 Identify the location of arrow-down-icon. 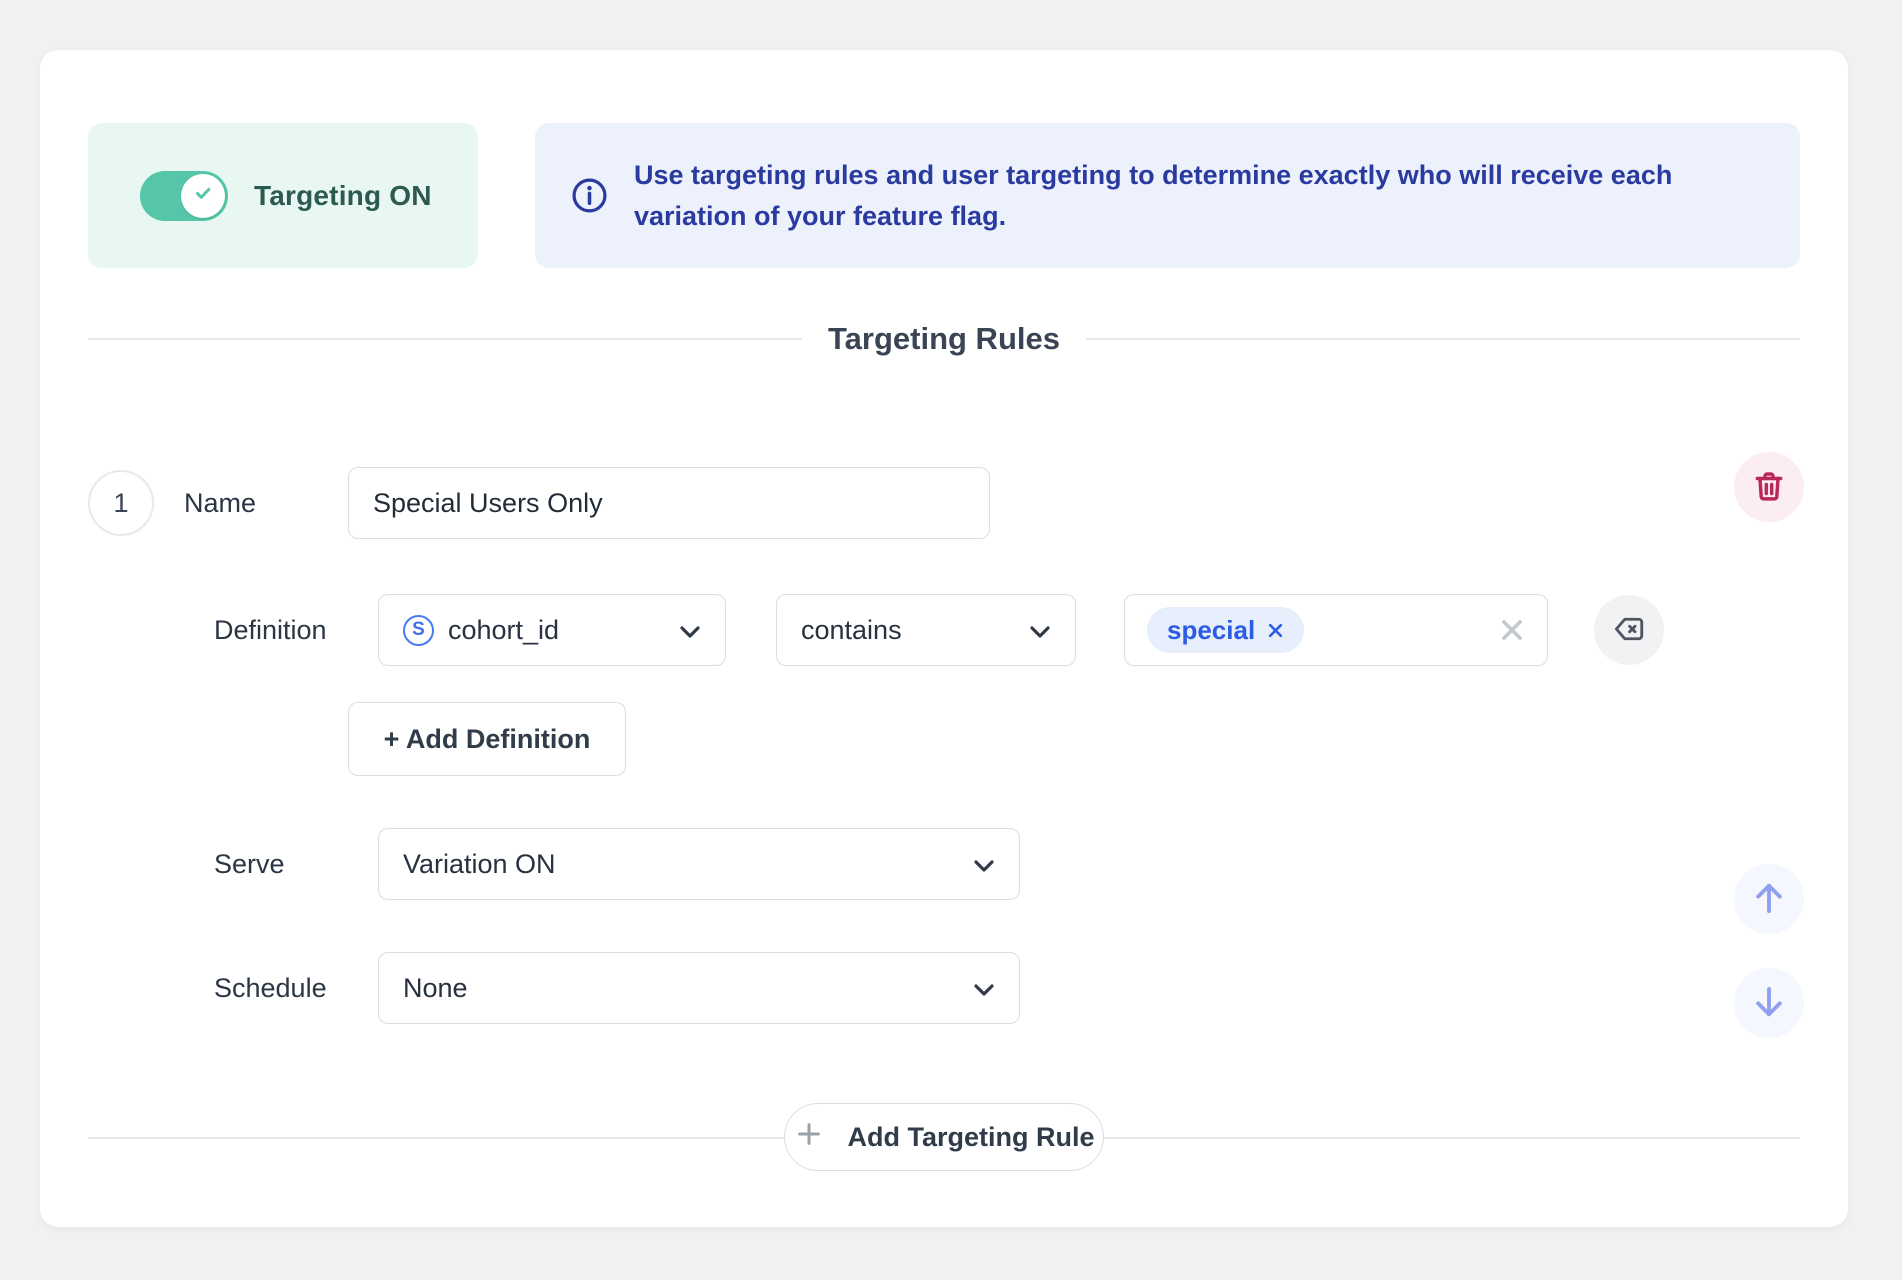
(1769, 1003).